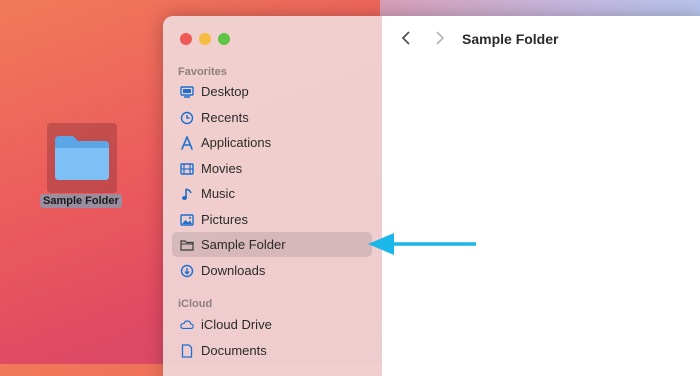  I want to click on cloud-icon, so click(187, 325).